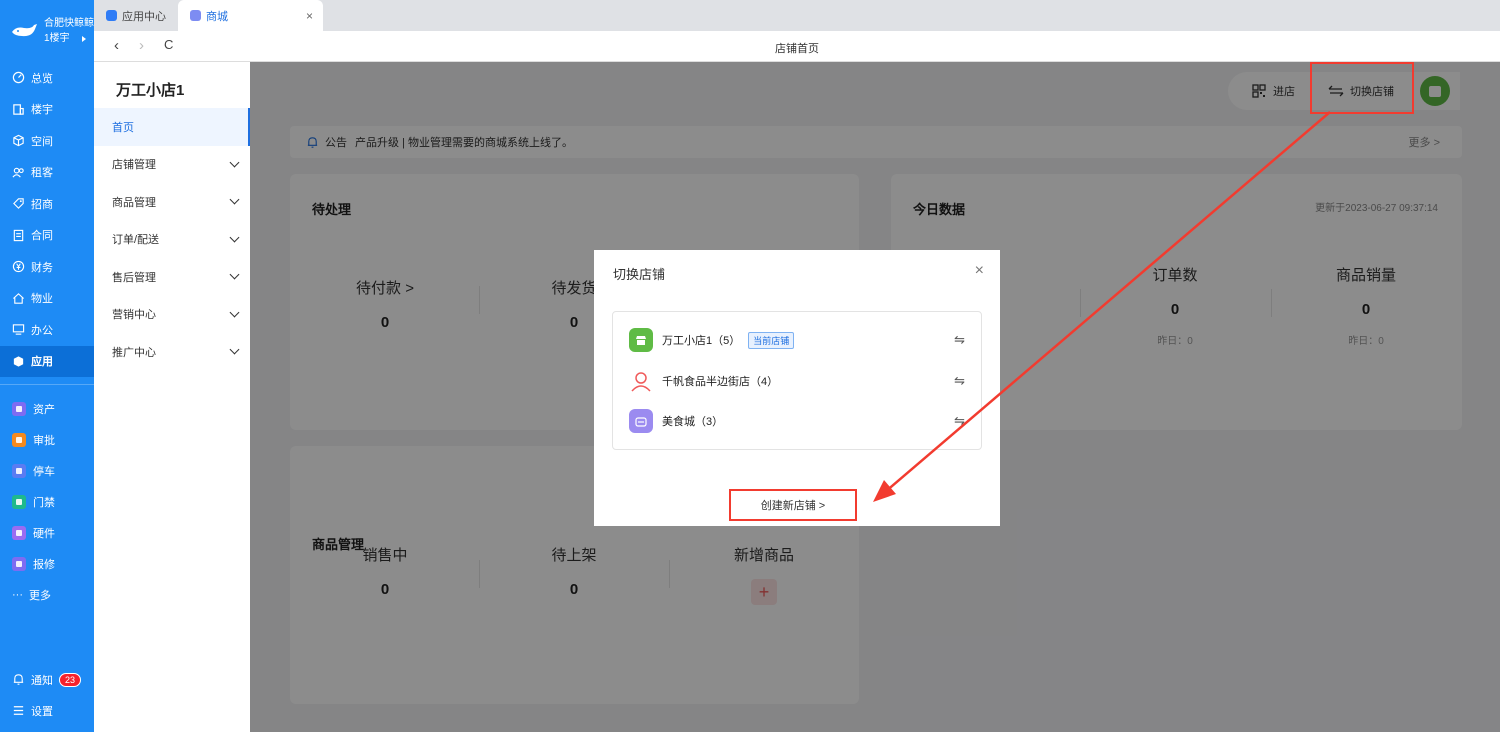 This screenshot has width=1500, height=732. Describe the element at coordinates (19, 470) in the screenshot. I see `parking-icon` at that location.